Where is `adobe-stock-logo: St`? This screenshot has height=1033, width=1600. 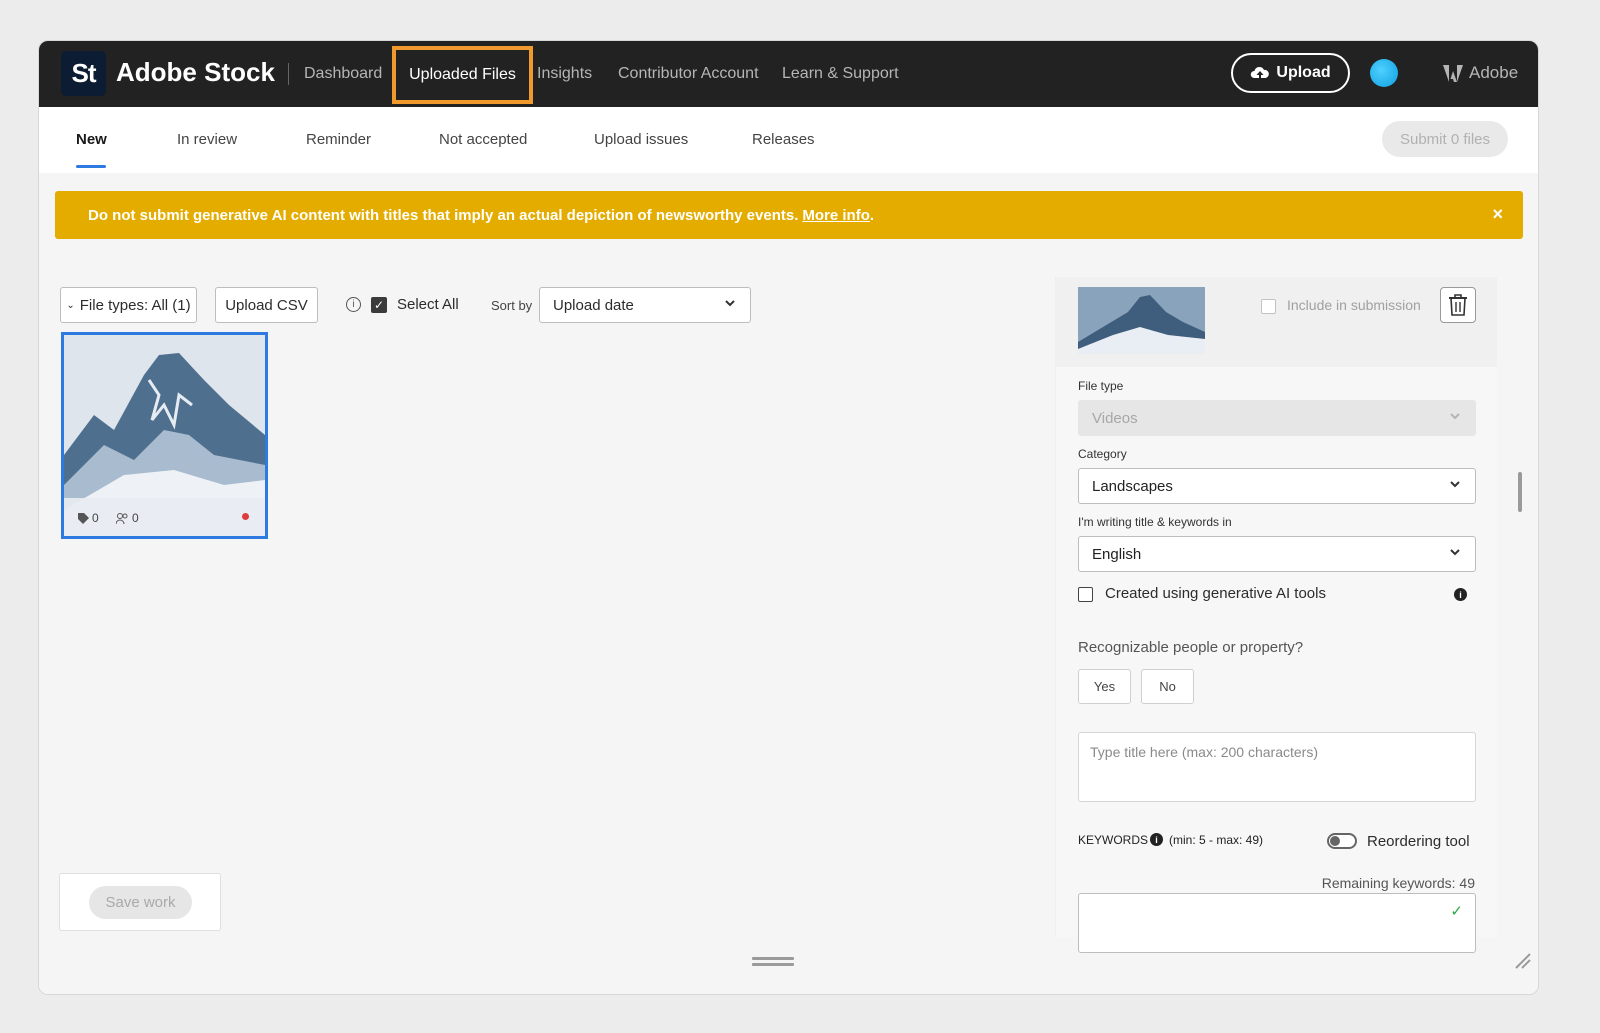 adobe-stock-logo: St is located at coordinates (83, 73).